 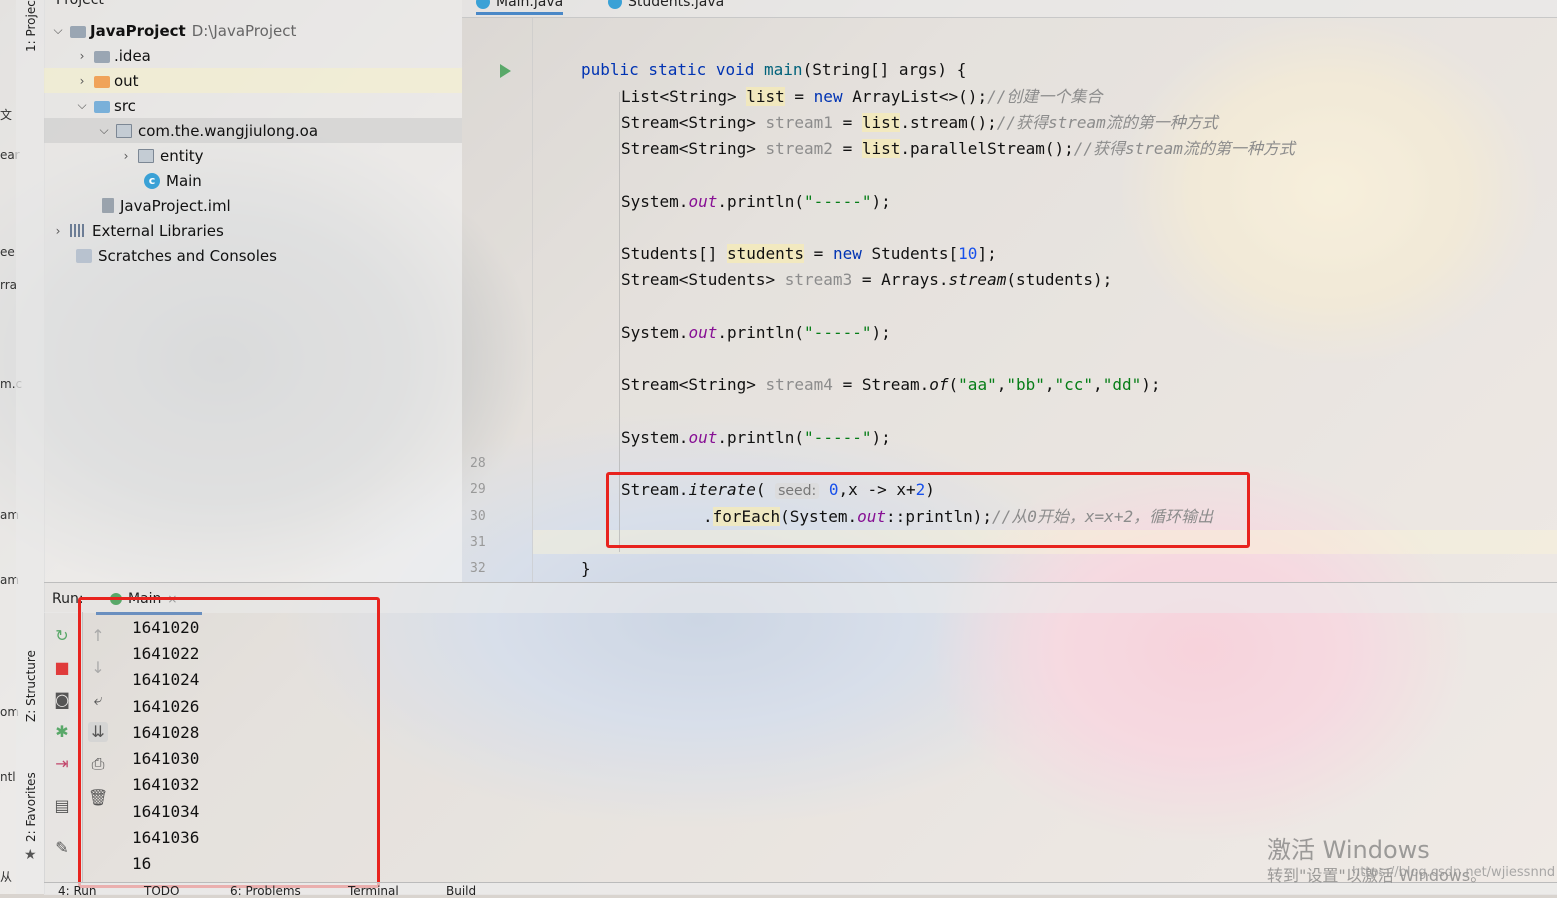 What do you see at coordinates (31, 26) in the screenshot?
I see `tab-project: 1: Project` at bounding box center [31, 26].